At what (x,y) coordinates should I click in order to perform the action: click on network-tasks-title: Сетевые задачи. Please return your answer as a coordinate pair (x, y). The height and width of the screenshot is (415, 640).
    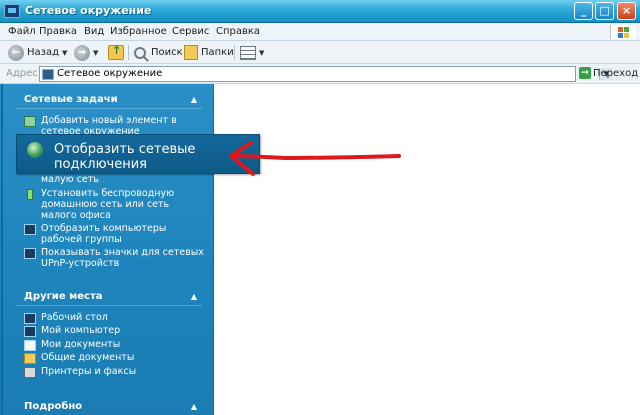
    Looking at the image, I should click on (71, 99).